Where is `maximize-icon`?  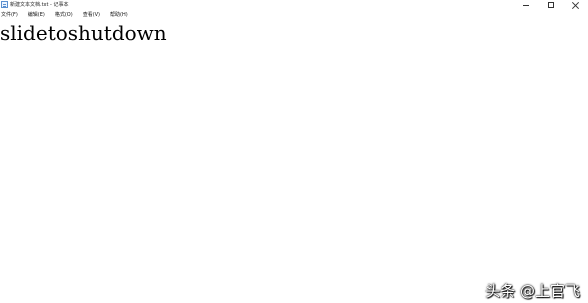
maximize-icon is located at coordinates (550, 5).